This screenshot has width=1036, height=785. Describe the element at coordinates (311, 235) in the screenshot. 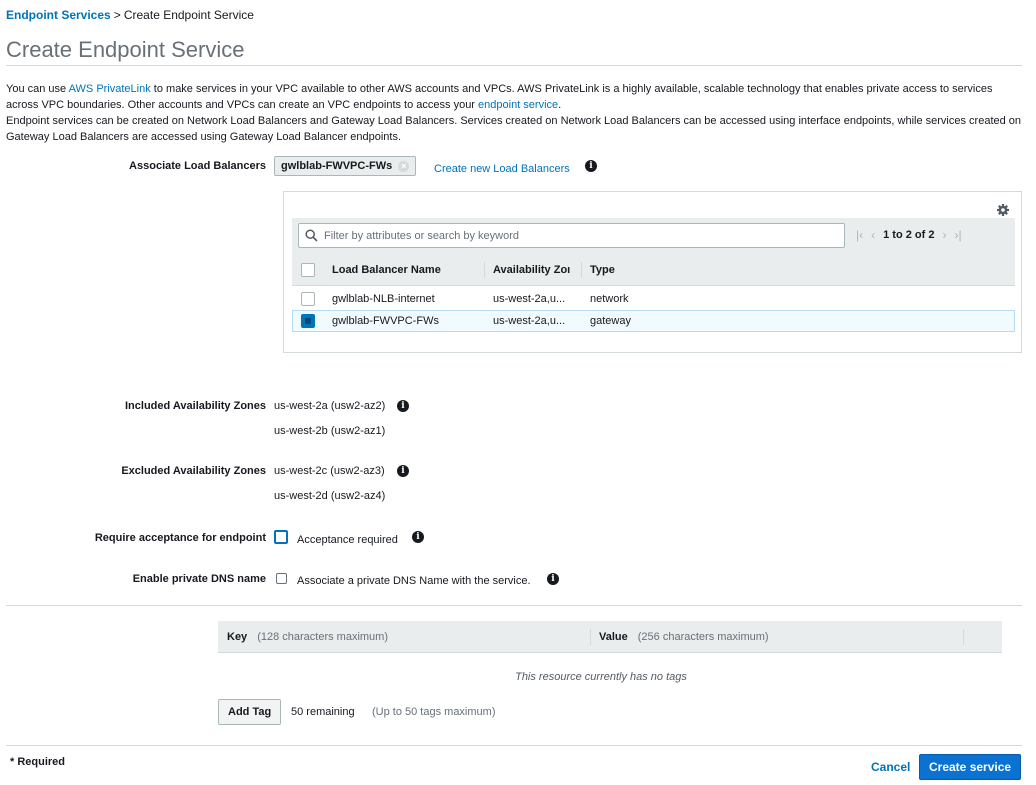

I see `search-icon` at that location.